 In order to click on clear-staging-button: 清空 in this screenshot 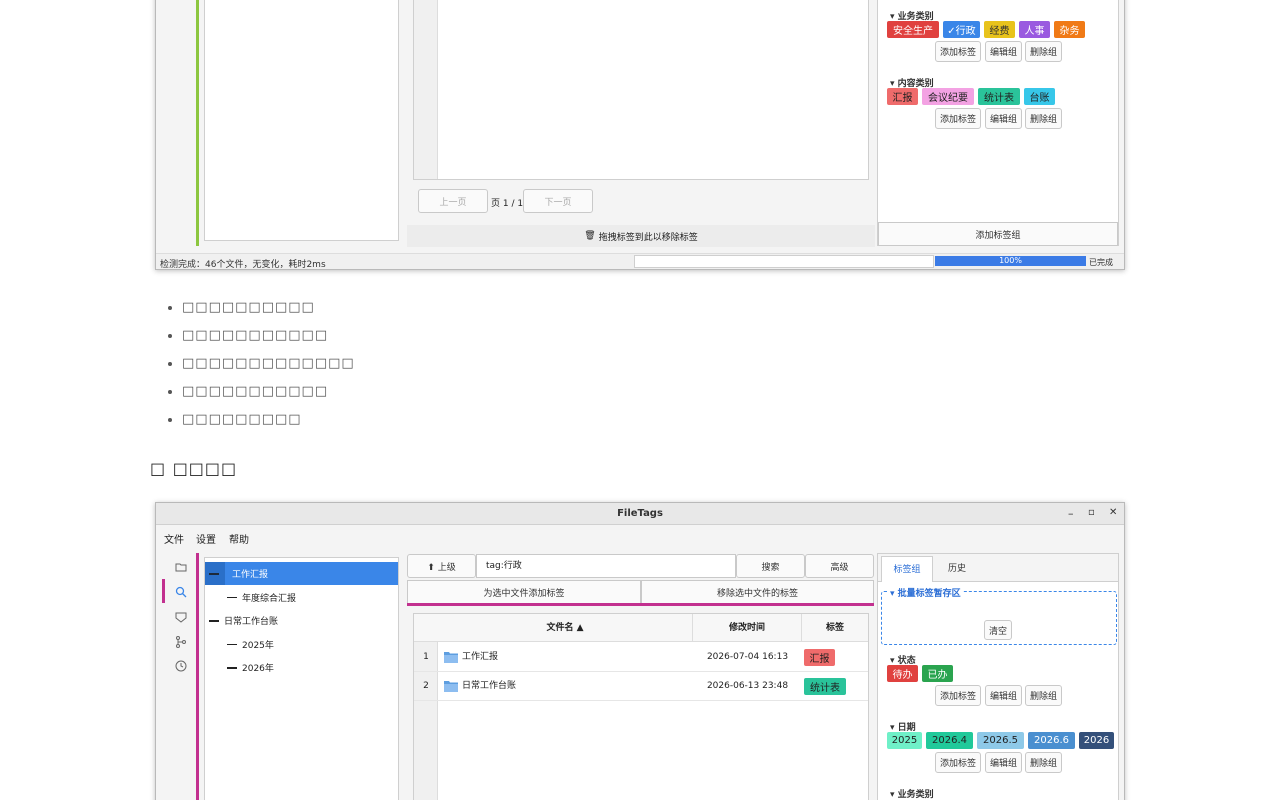, I will do `click(998, 630)`.